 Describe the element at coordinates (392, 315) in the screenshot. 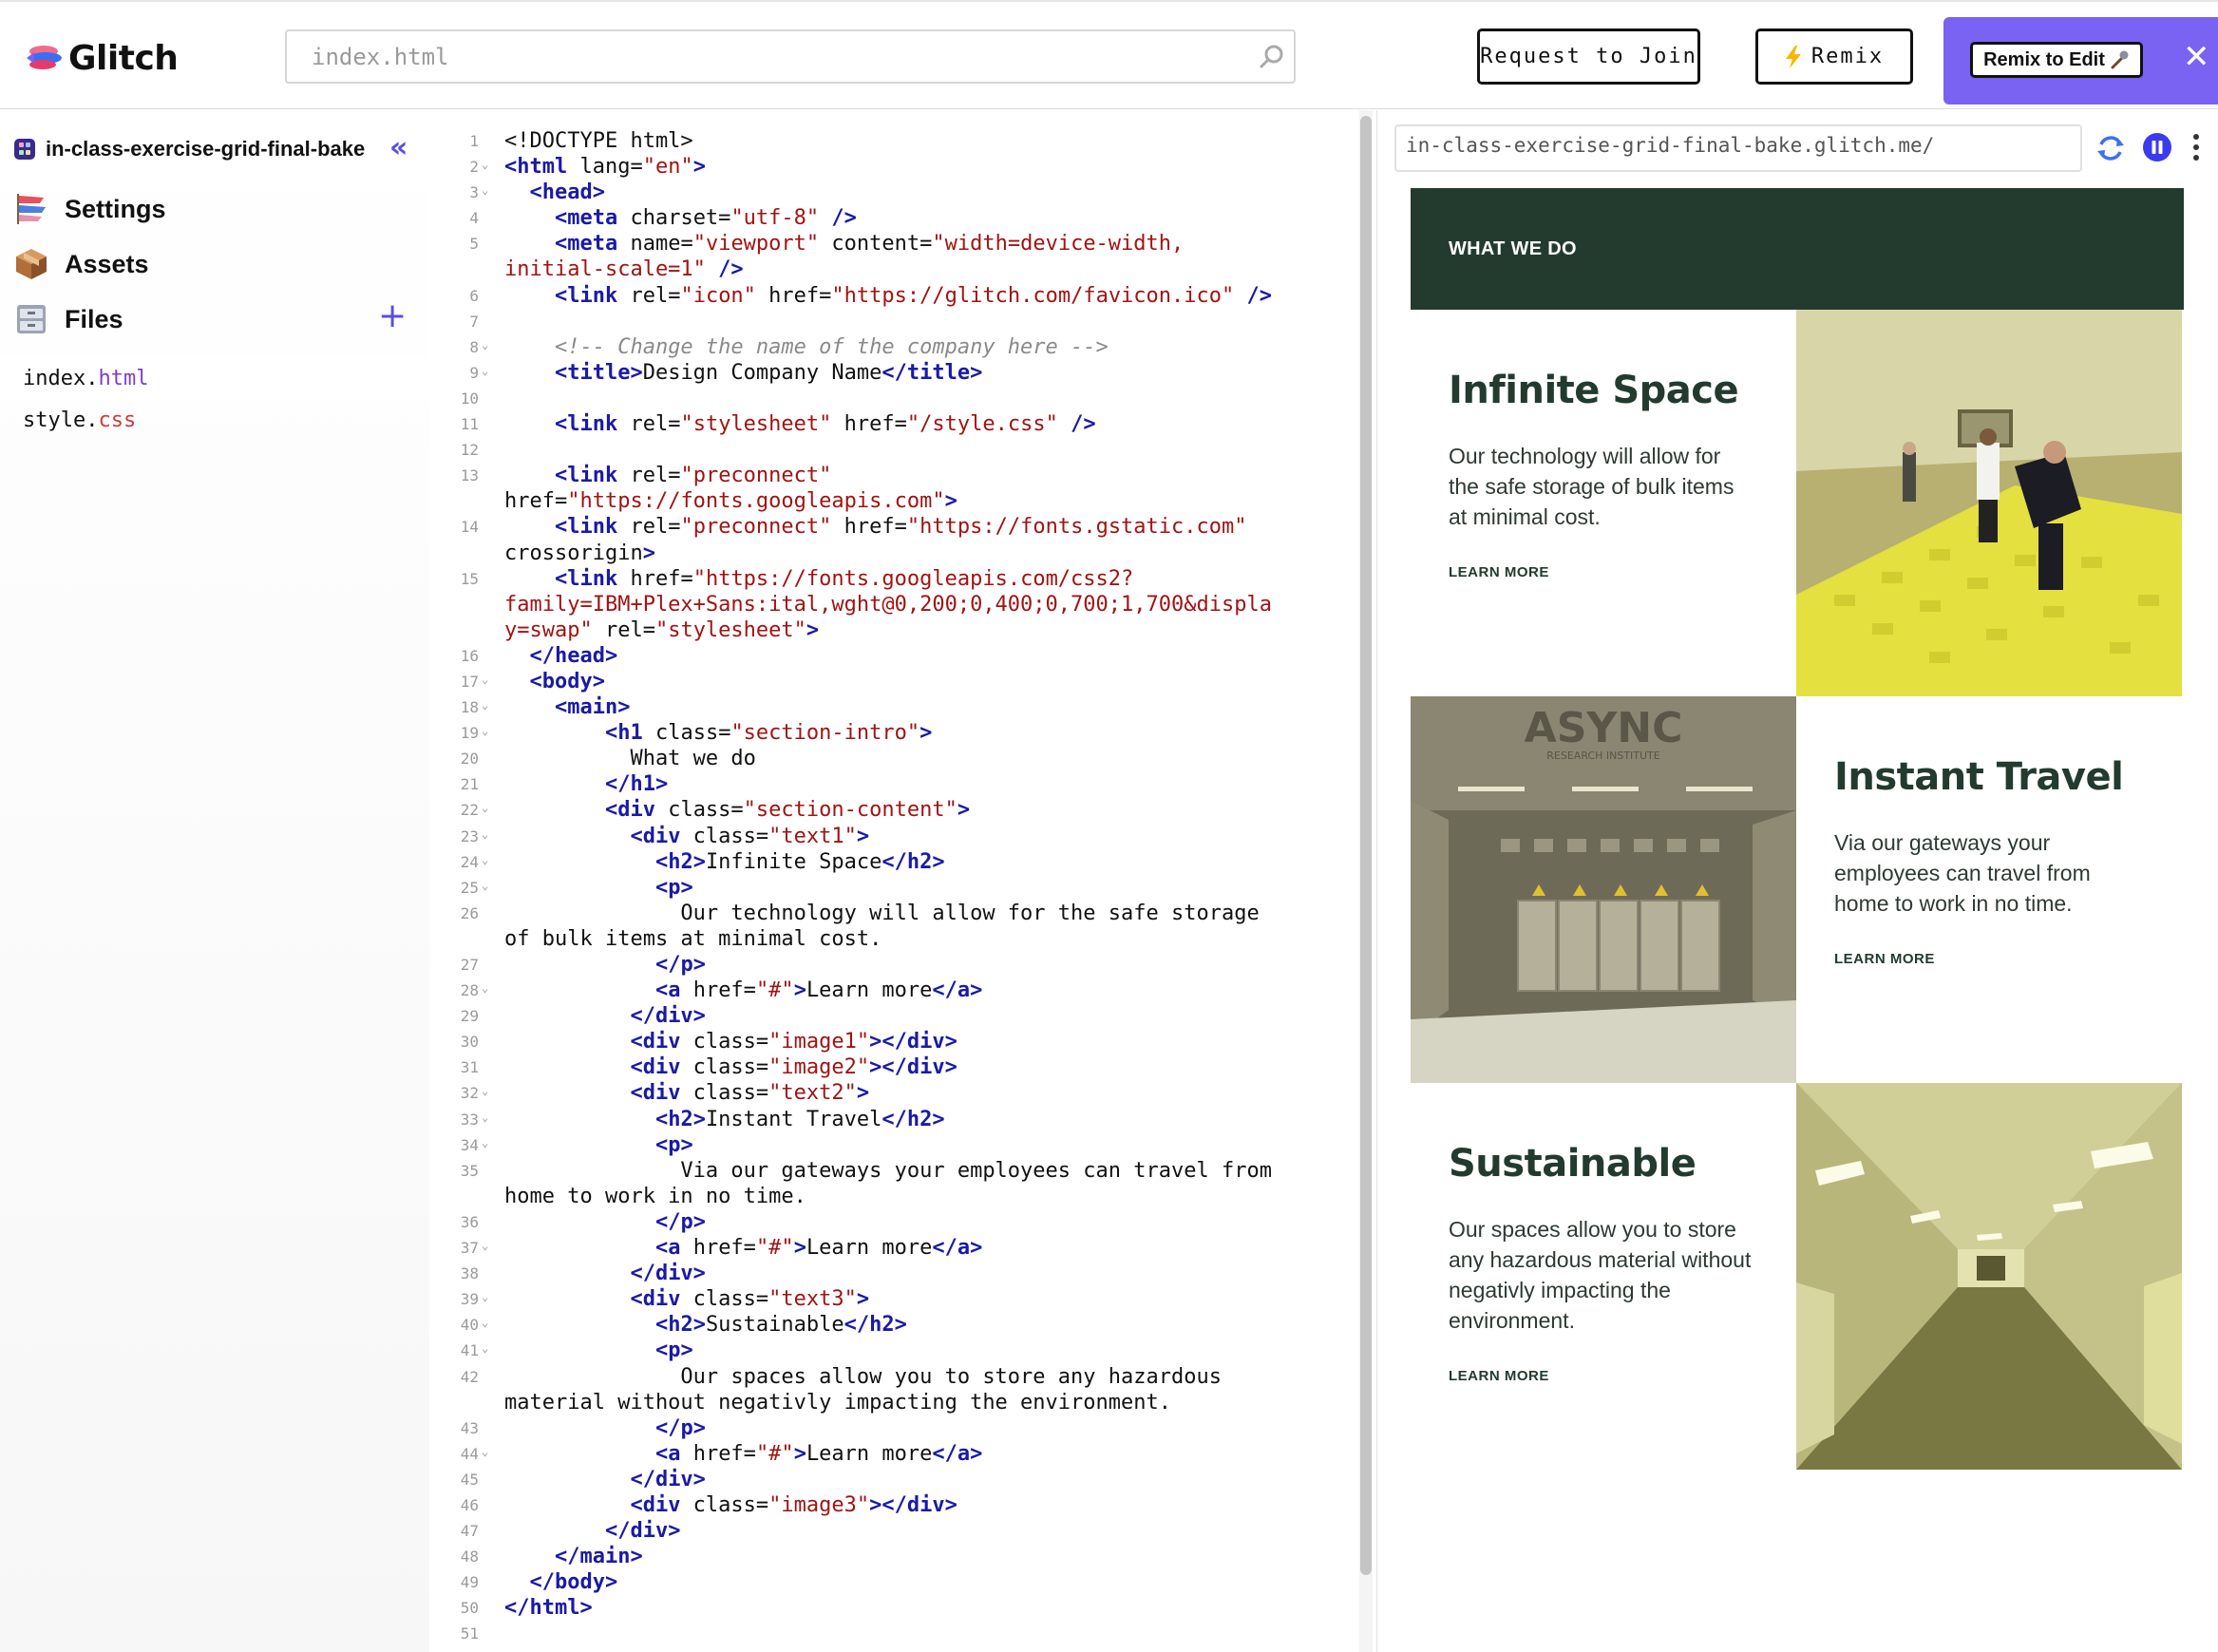

I see `add-file-icon: +` at that location.